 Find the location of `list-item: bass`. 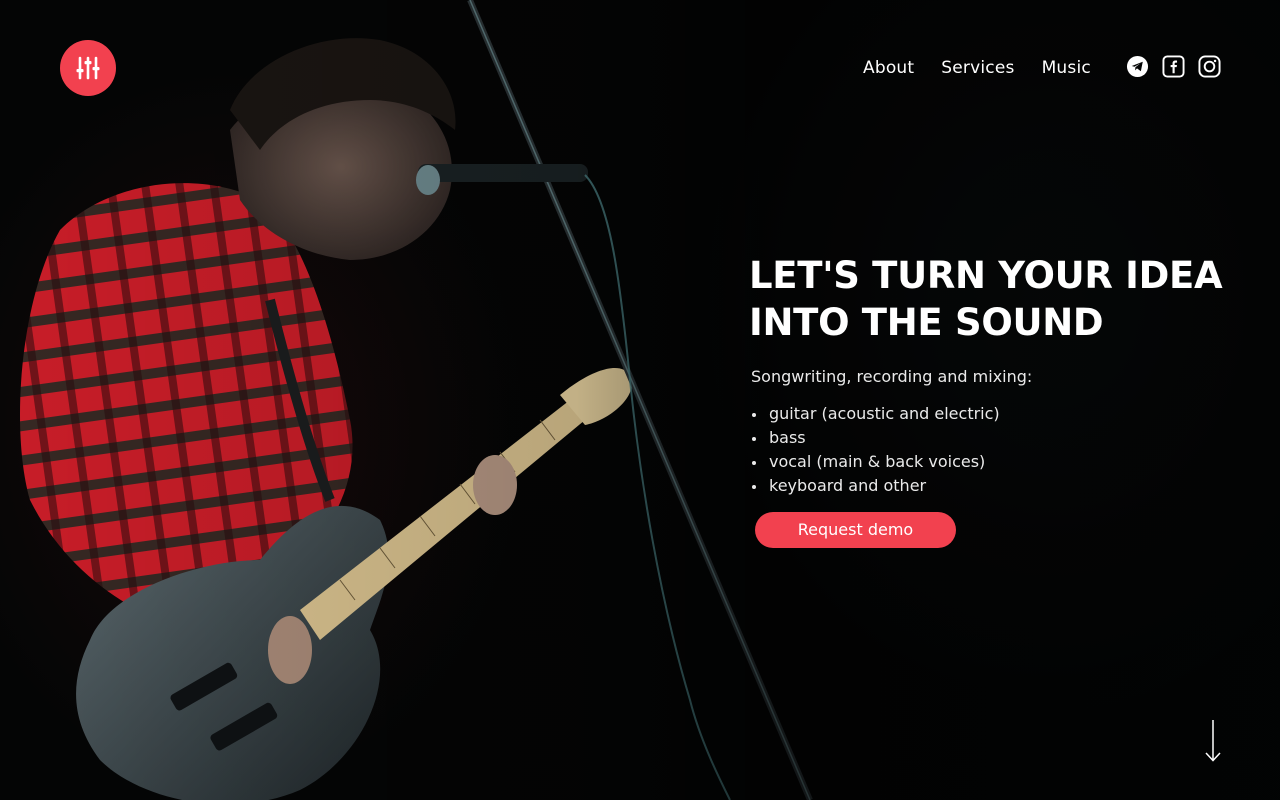

list-item: bass is located at coordinates (990, 438).